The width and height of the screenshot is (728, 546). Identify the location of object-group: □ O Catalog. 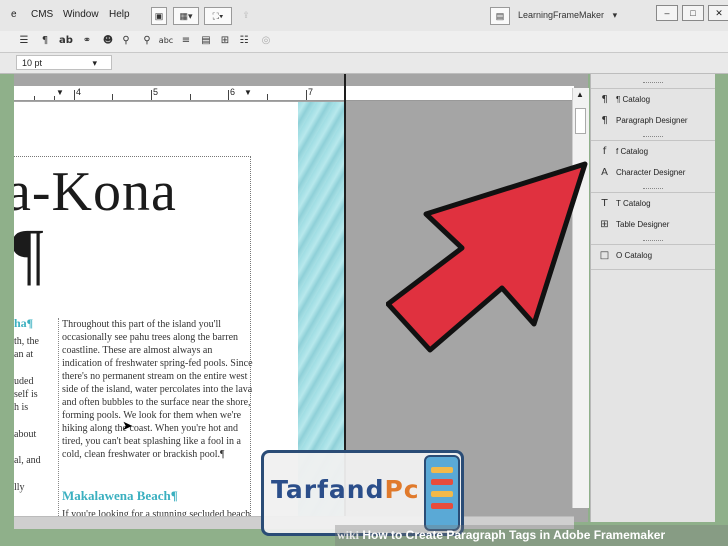
(653, 257).